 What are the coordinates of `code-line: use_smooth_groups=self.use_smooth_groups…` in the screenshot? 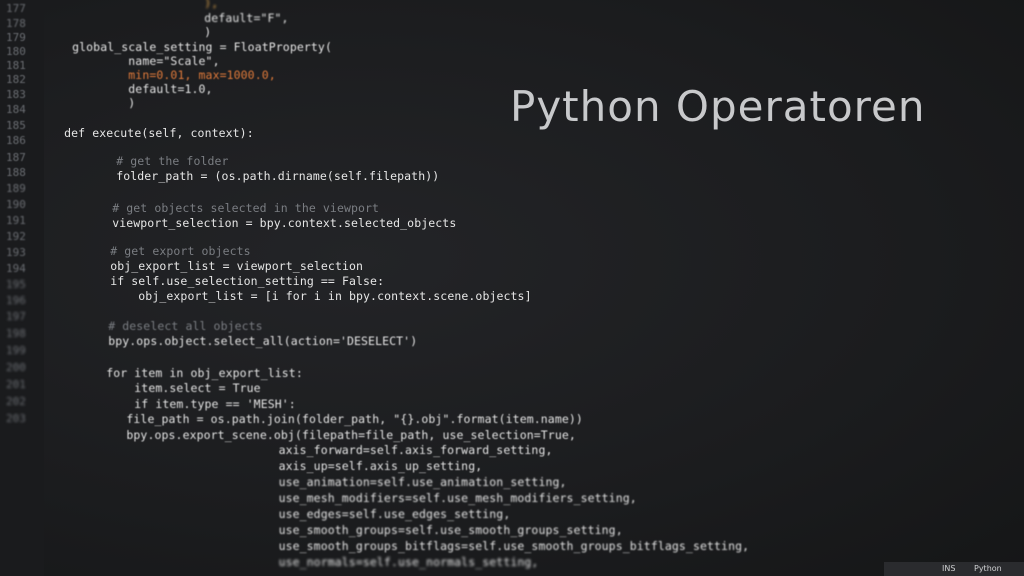 It's located at (366, 530).